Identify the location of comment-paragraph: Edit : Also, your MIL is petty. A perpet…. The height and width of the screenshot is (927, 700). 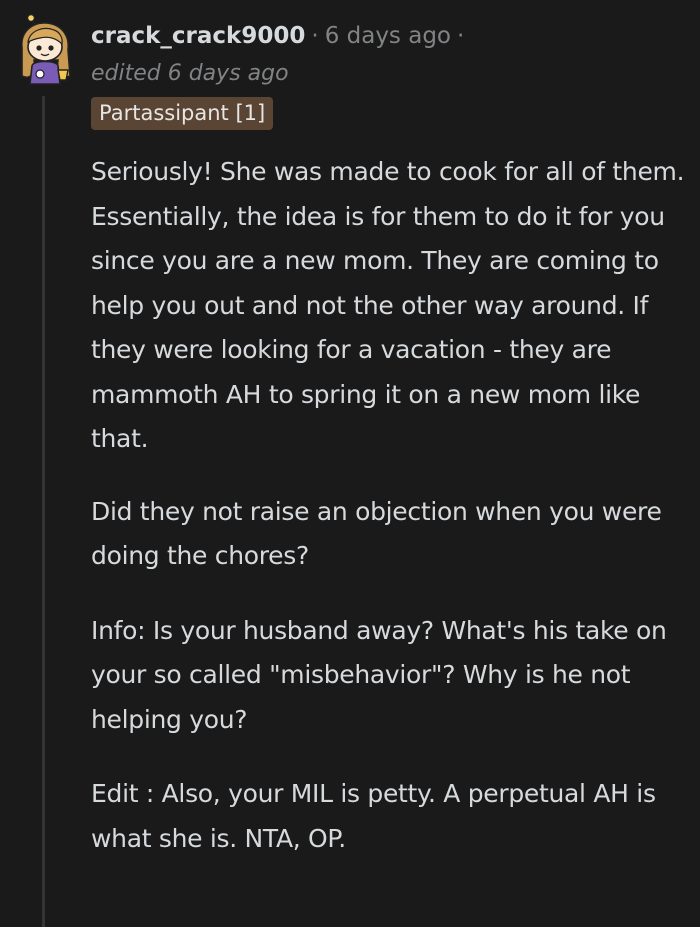
(373, 816).